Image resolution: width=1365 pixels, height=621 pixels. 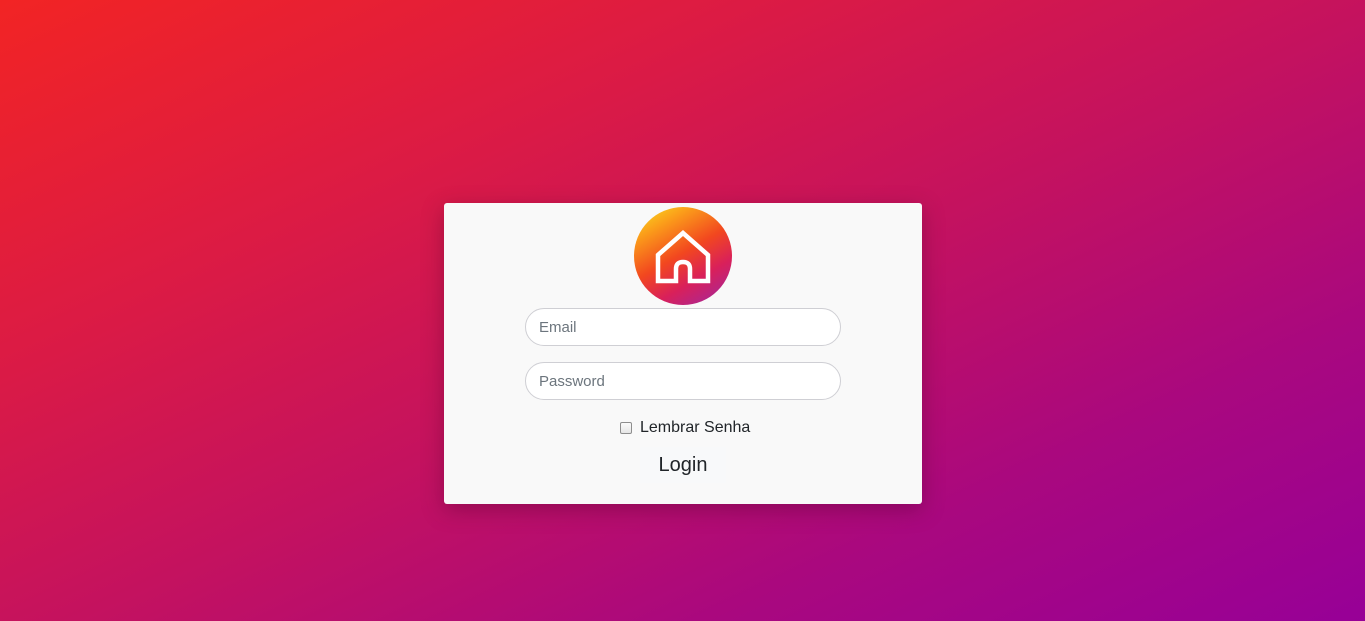 What do you see at coordinates (626, 428) in the screenshot?
I see `remember-checkbox` at bounding box center [626, 428].